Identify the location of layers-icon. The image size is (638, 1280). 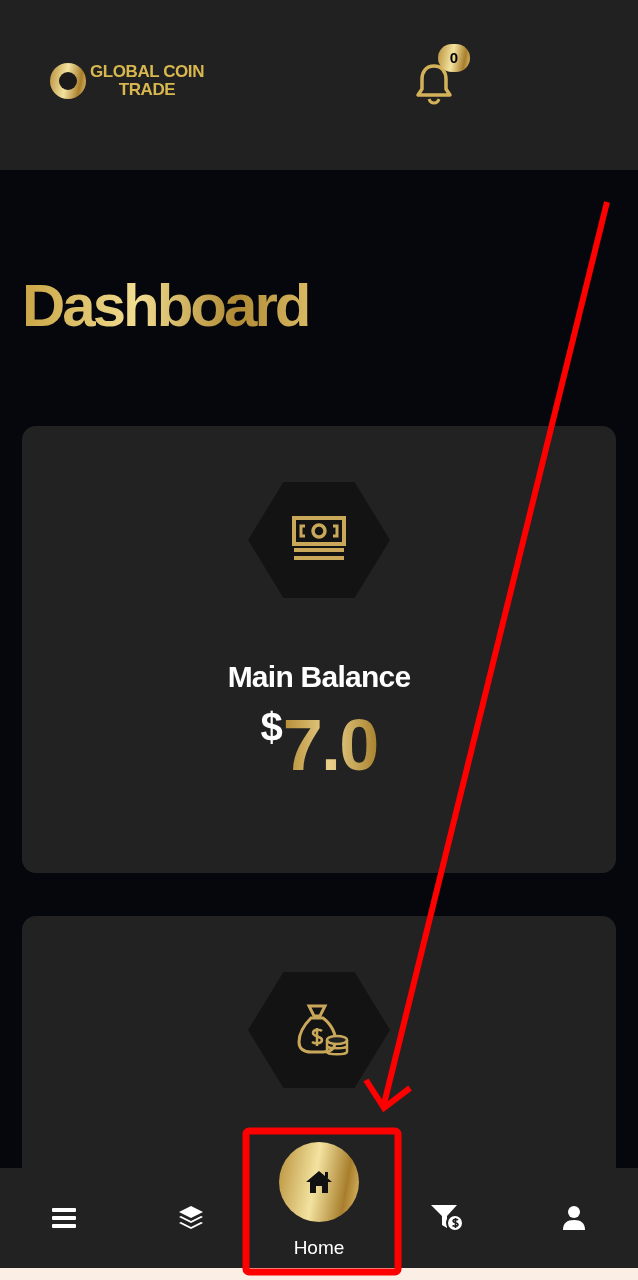
(191, 1218).